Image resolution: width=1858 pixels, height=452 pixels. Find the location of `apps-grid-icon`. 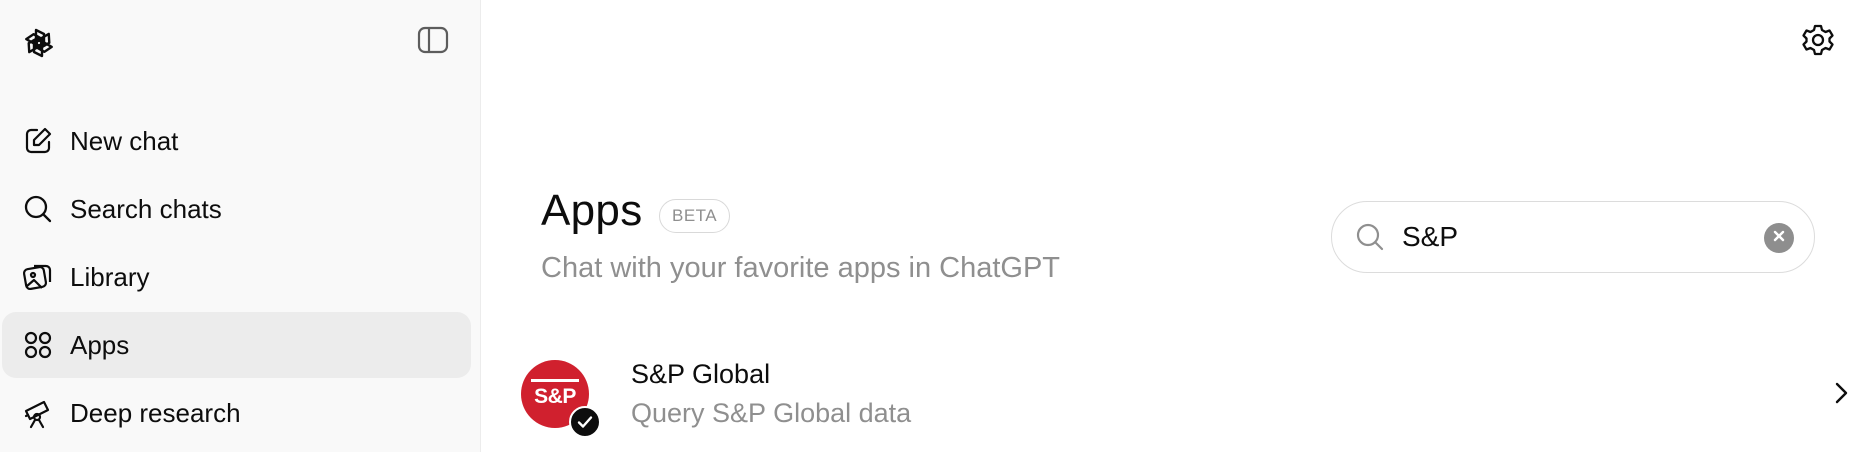

apps-grid-icon is located at coordinates (38, 345).